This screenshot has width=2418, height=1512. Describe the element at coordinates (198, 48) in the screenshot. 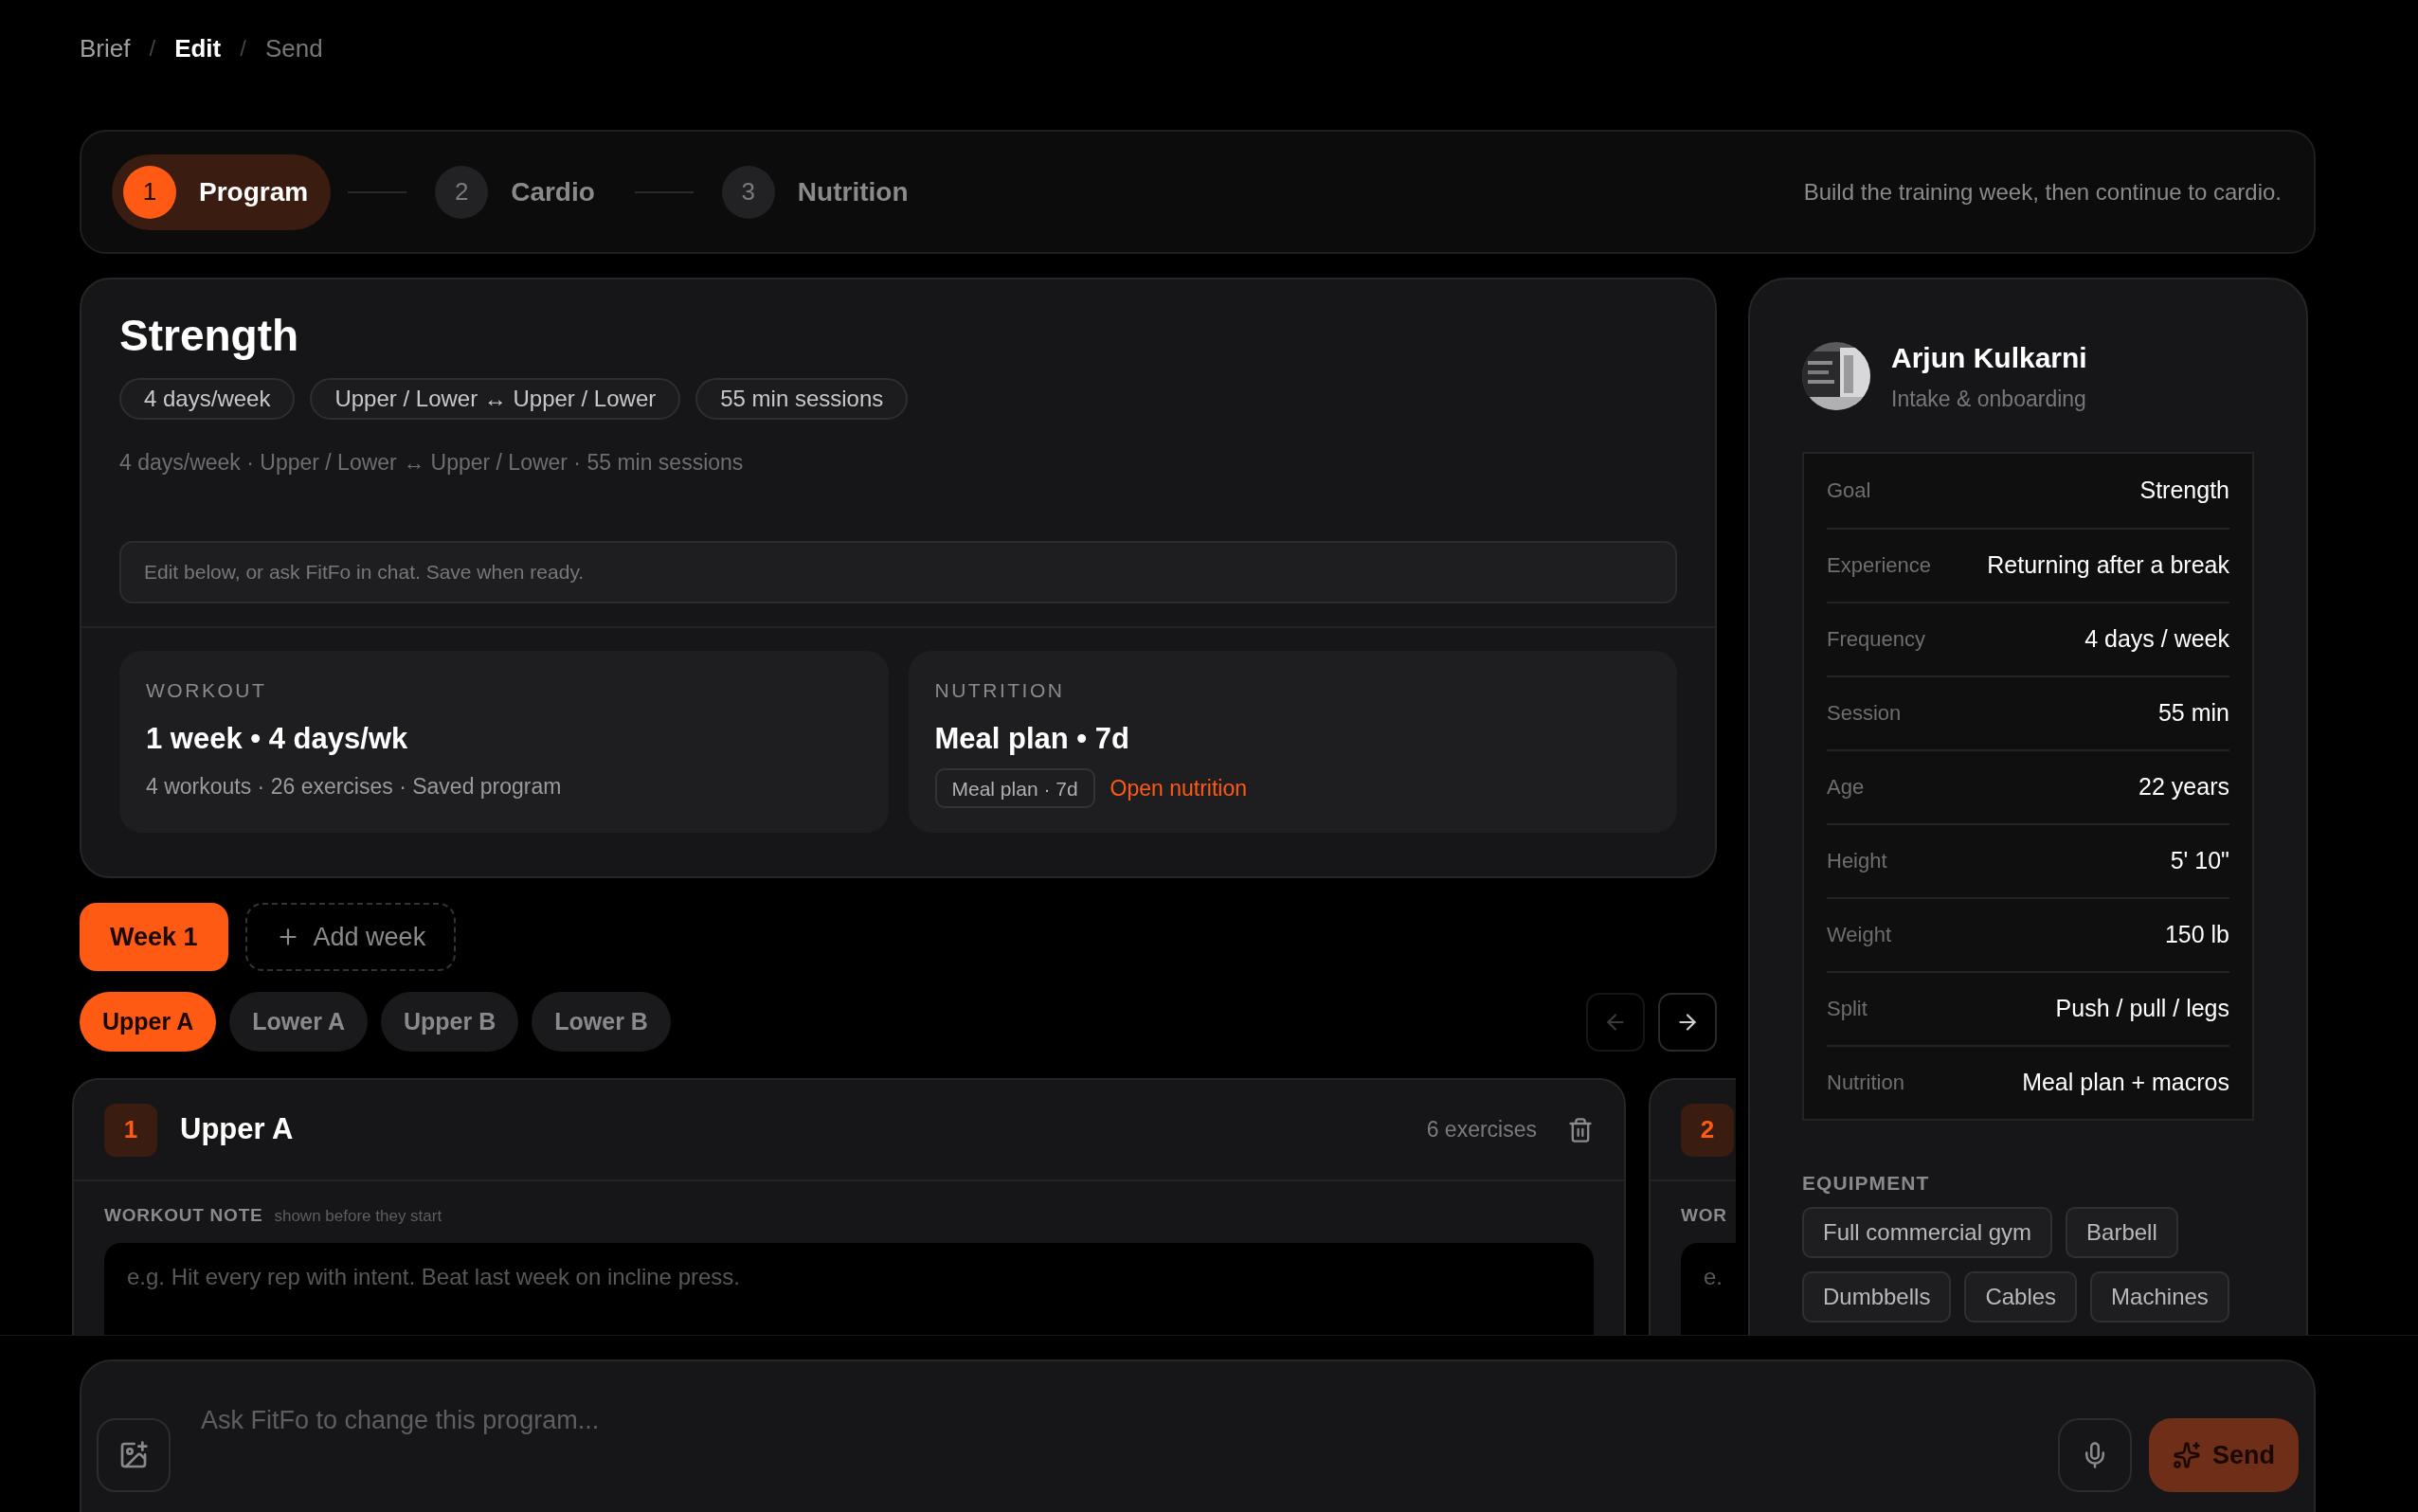

I see `breadcrumb-link: Edit` at that location.